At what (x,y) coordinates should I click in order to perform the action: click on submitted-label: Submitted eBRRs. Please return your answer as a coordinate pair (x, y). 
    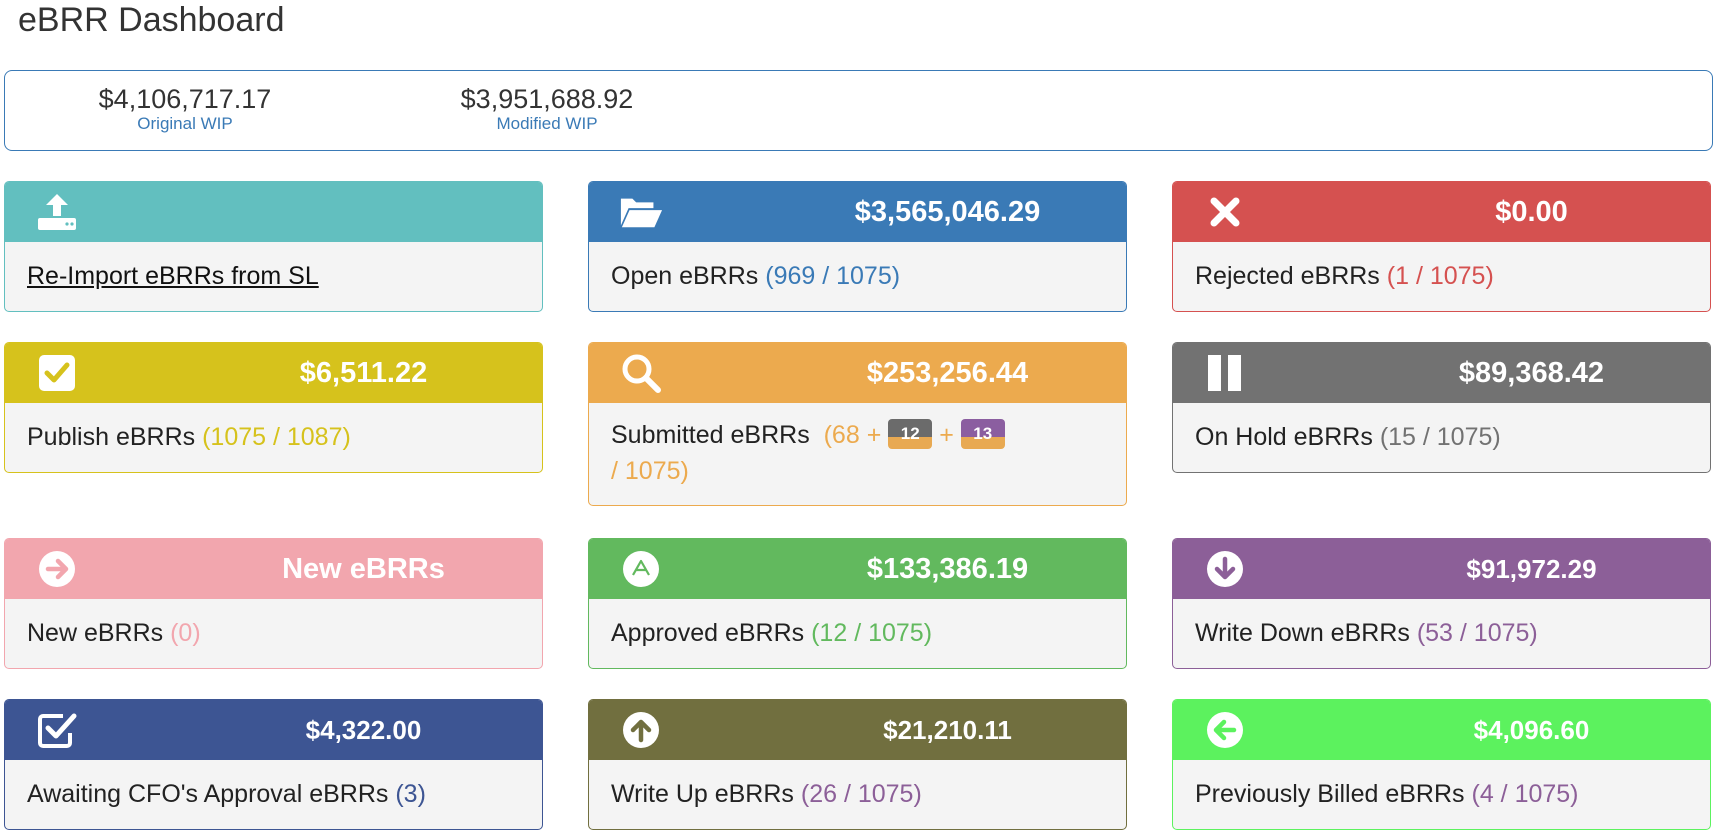
    Looking at the image, I should click on (710, 435).